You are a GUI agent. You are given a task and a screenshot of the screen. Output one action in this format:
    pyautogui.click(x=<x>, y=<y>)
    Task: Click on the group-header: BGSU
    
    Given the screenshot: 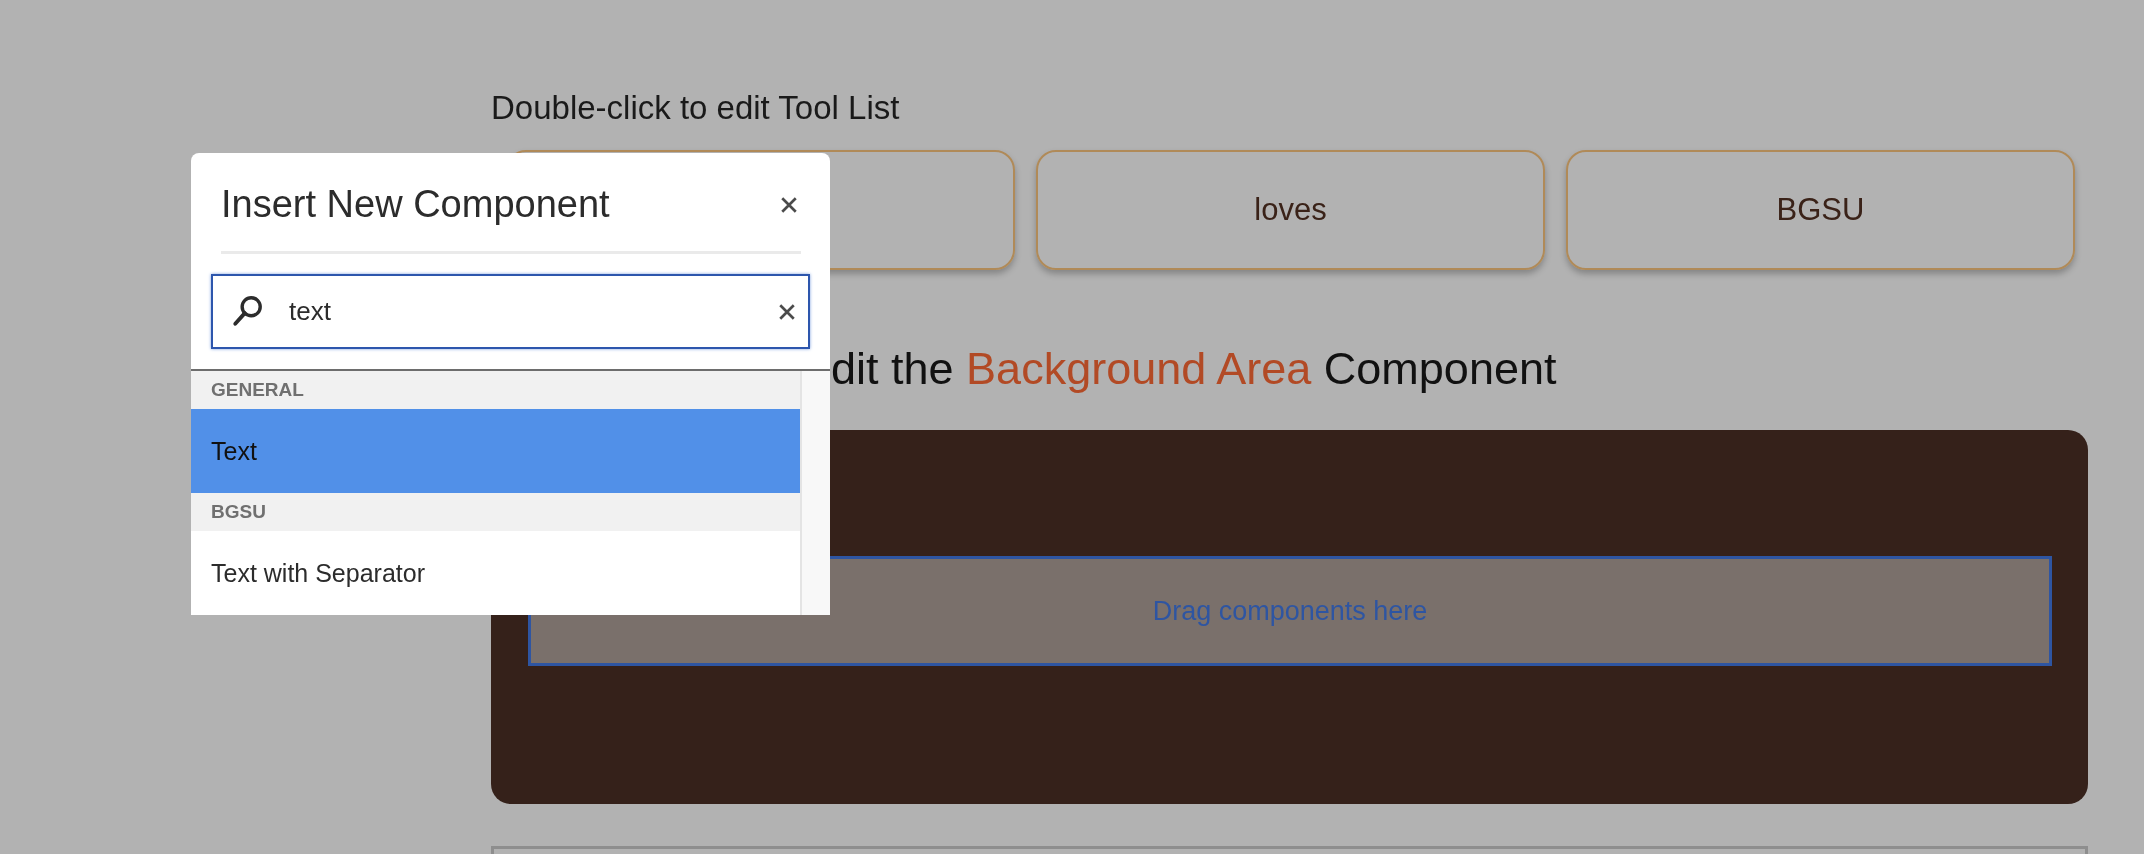 What is the action you would take?
    pyautogui.click(x=495, y=512)
    